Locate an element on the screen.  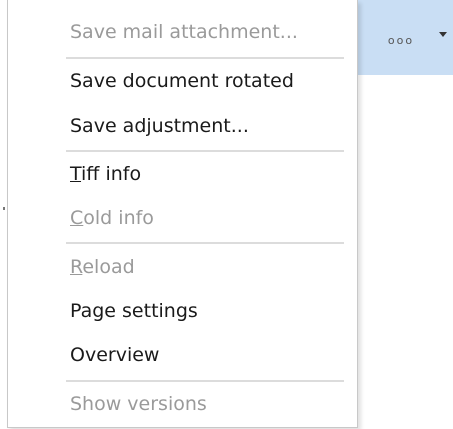
window-edge-mark is located at coordinates (4, 208).